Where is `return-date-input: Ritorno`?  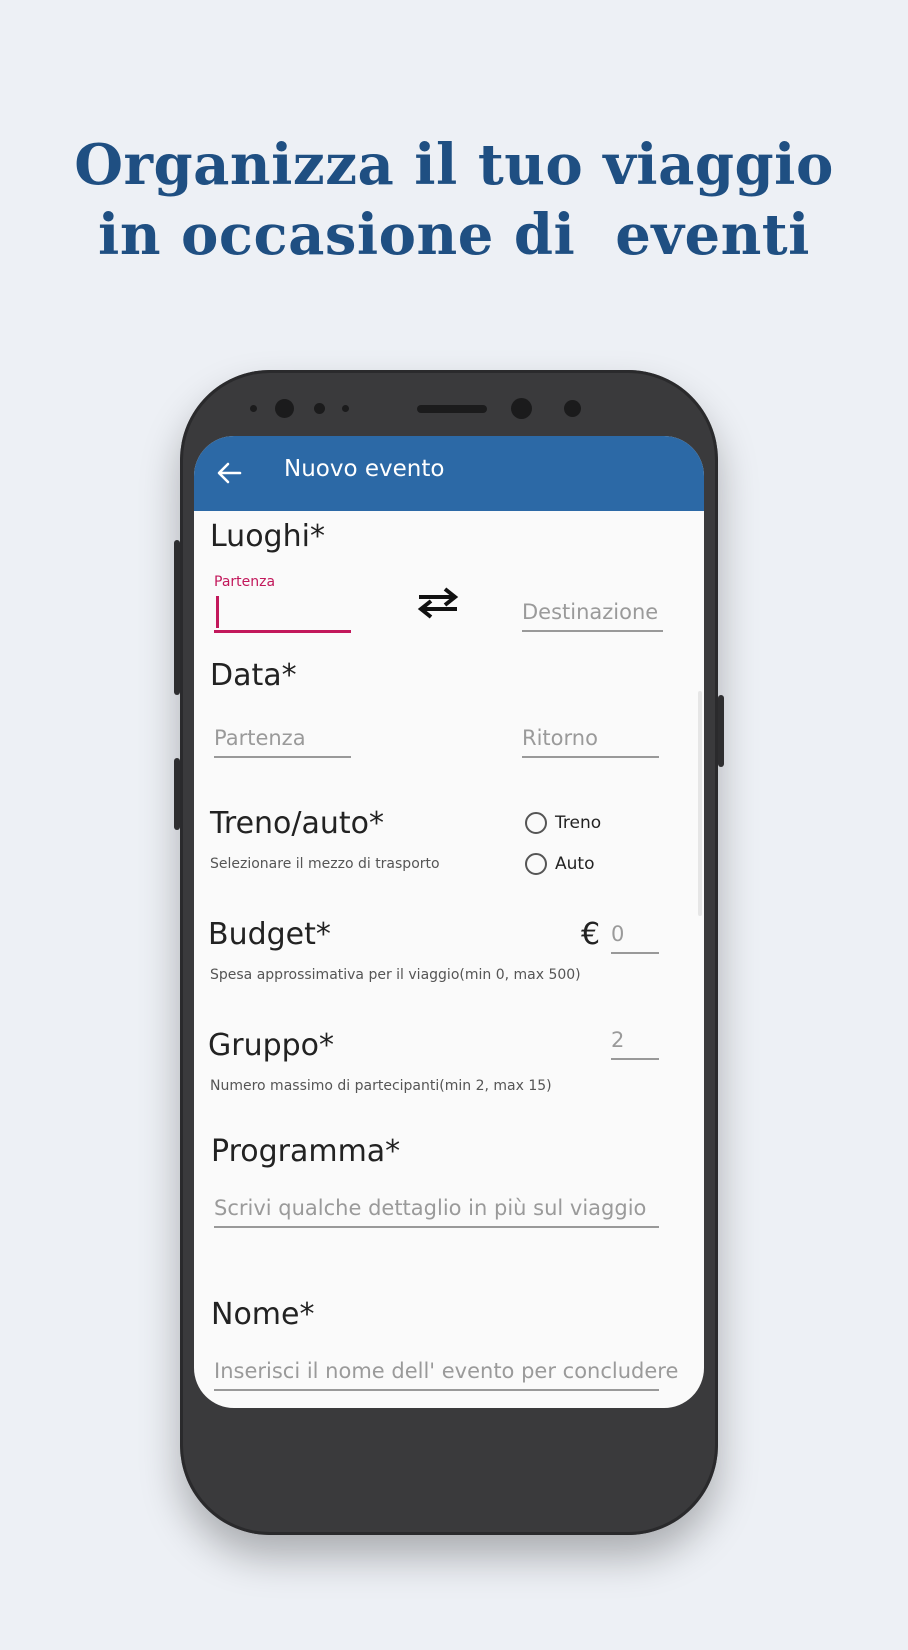 return-date-input: Ritorno is located at coordinates (590, 739).